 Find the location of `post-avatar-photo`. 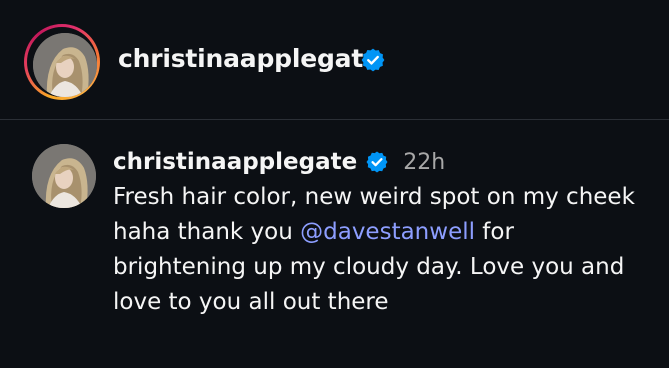

post-avatar-photo is located at coordinates (64, 176).